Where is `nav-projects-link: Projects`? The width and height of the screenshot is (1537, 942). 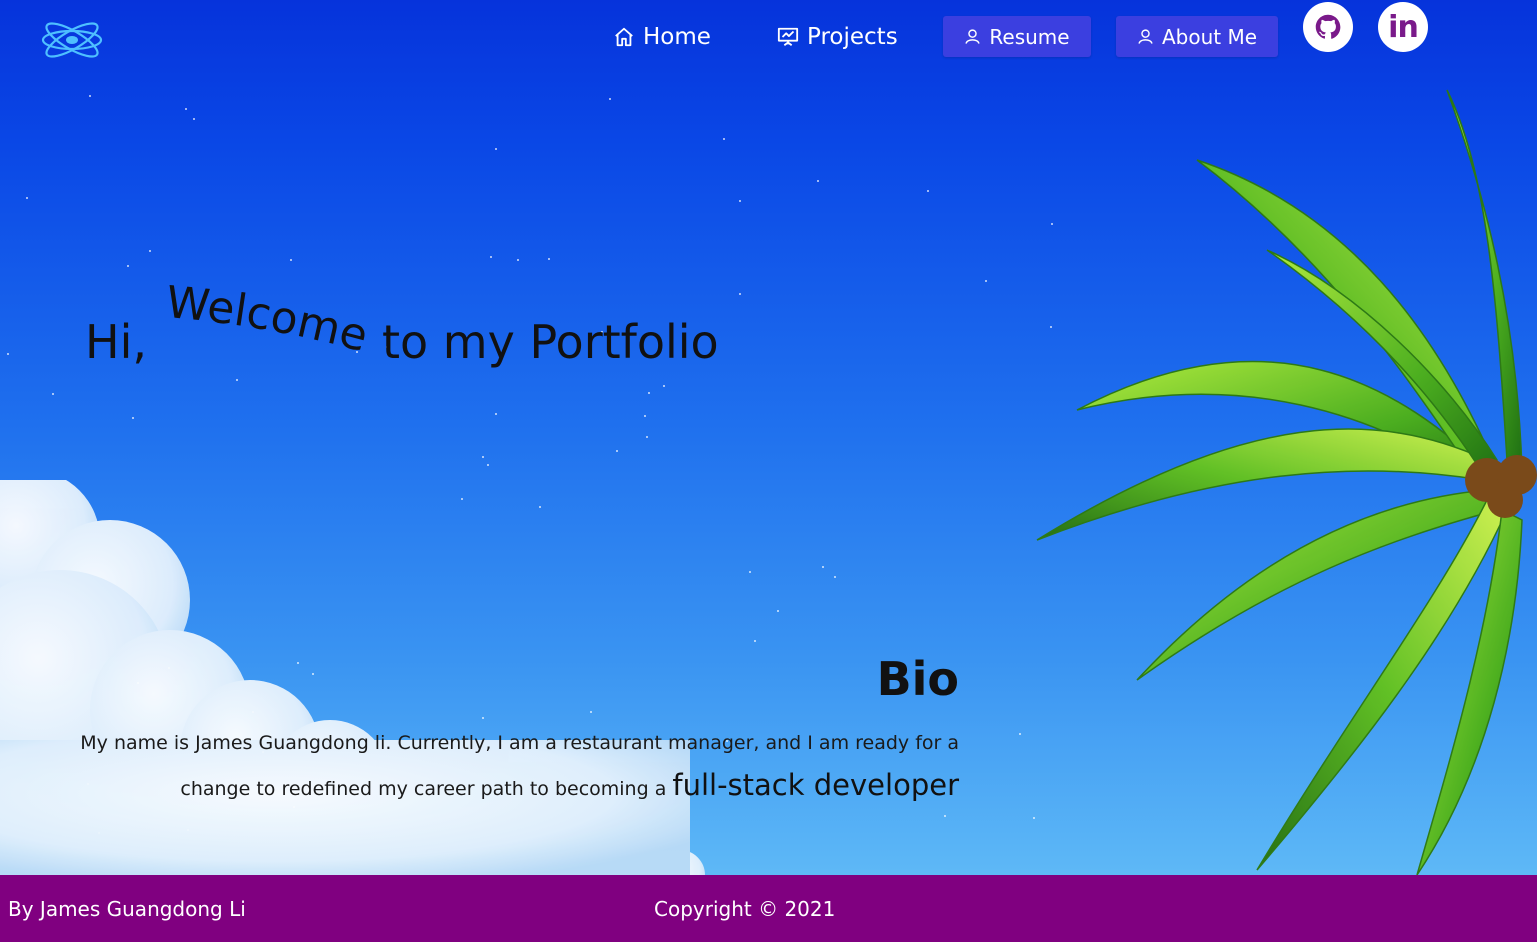
nav-projects-link: Projects is located at coordinates (837, 37).